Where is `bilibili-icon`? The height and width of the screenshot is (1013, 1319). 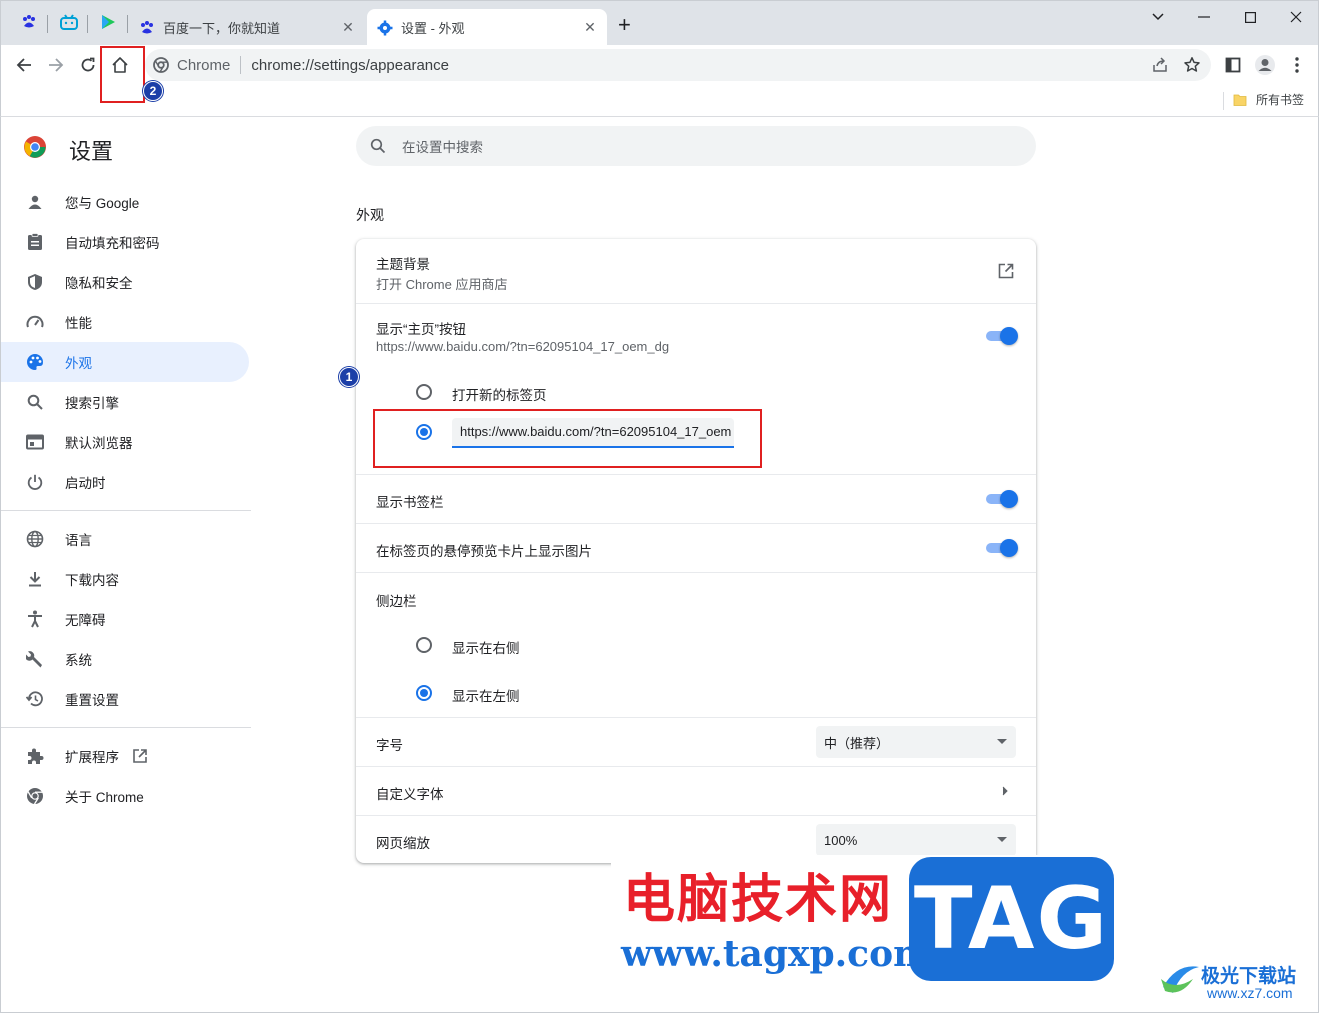
bilibili-icon is located at coordinates (69, 22).